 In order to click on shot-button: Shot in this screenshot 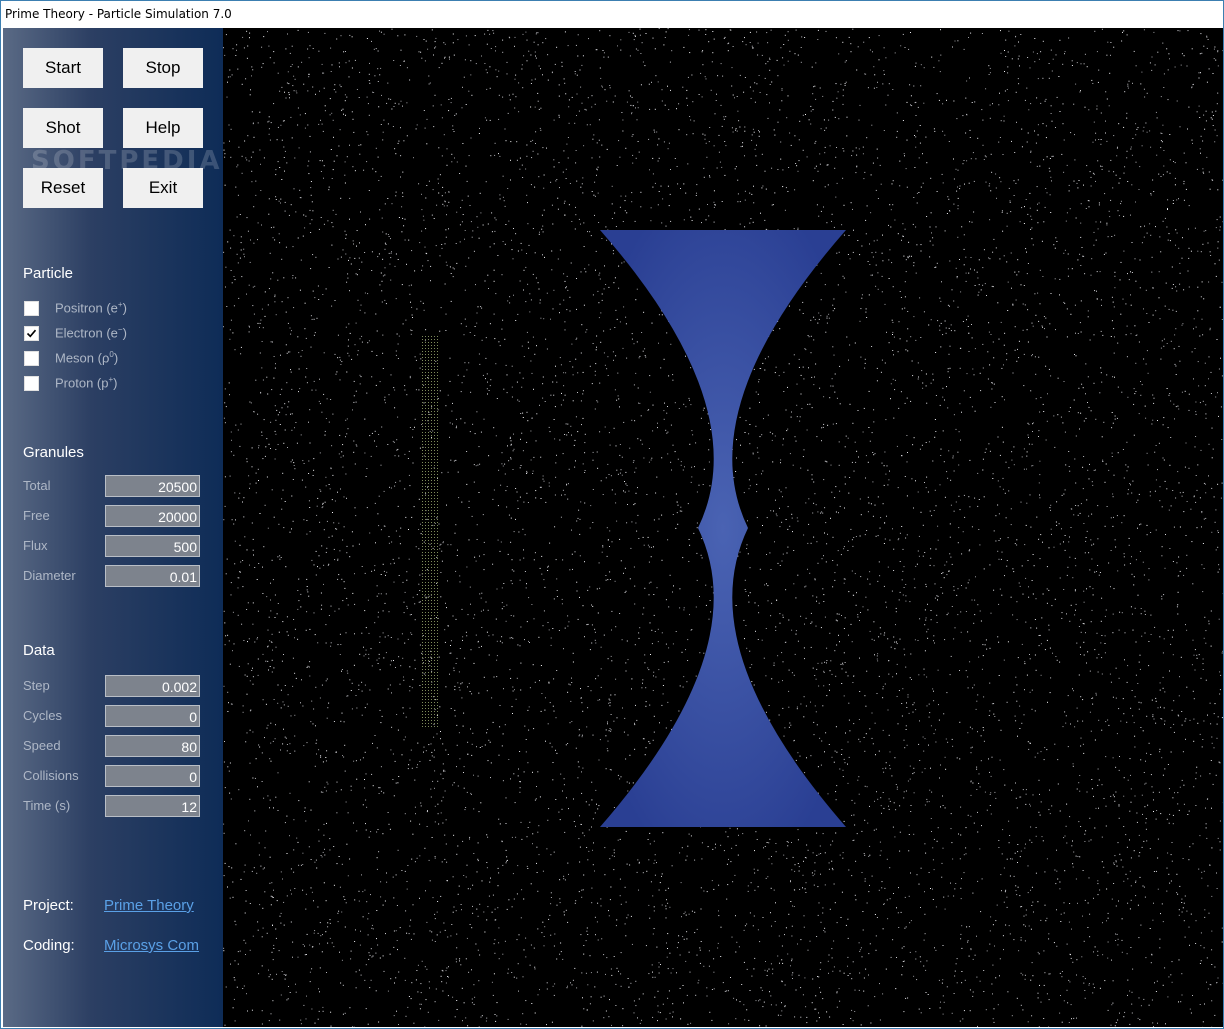, I will do `click(63, 128)`.